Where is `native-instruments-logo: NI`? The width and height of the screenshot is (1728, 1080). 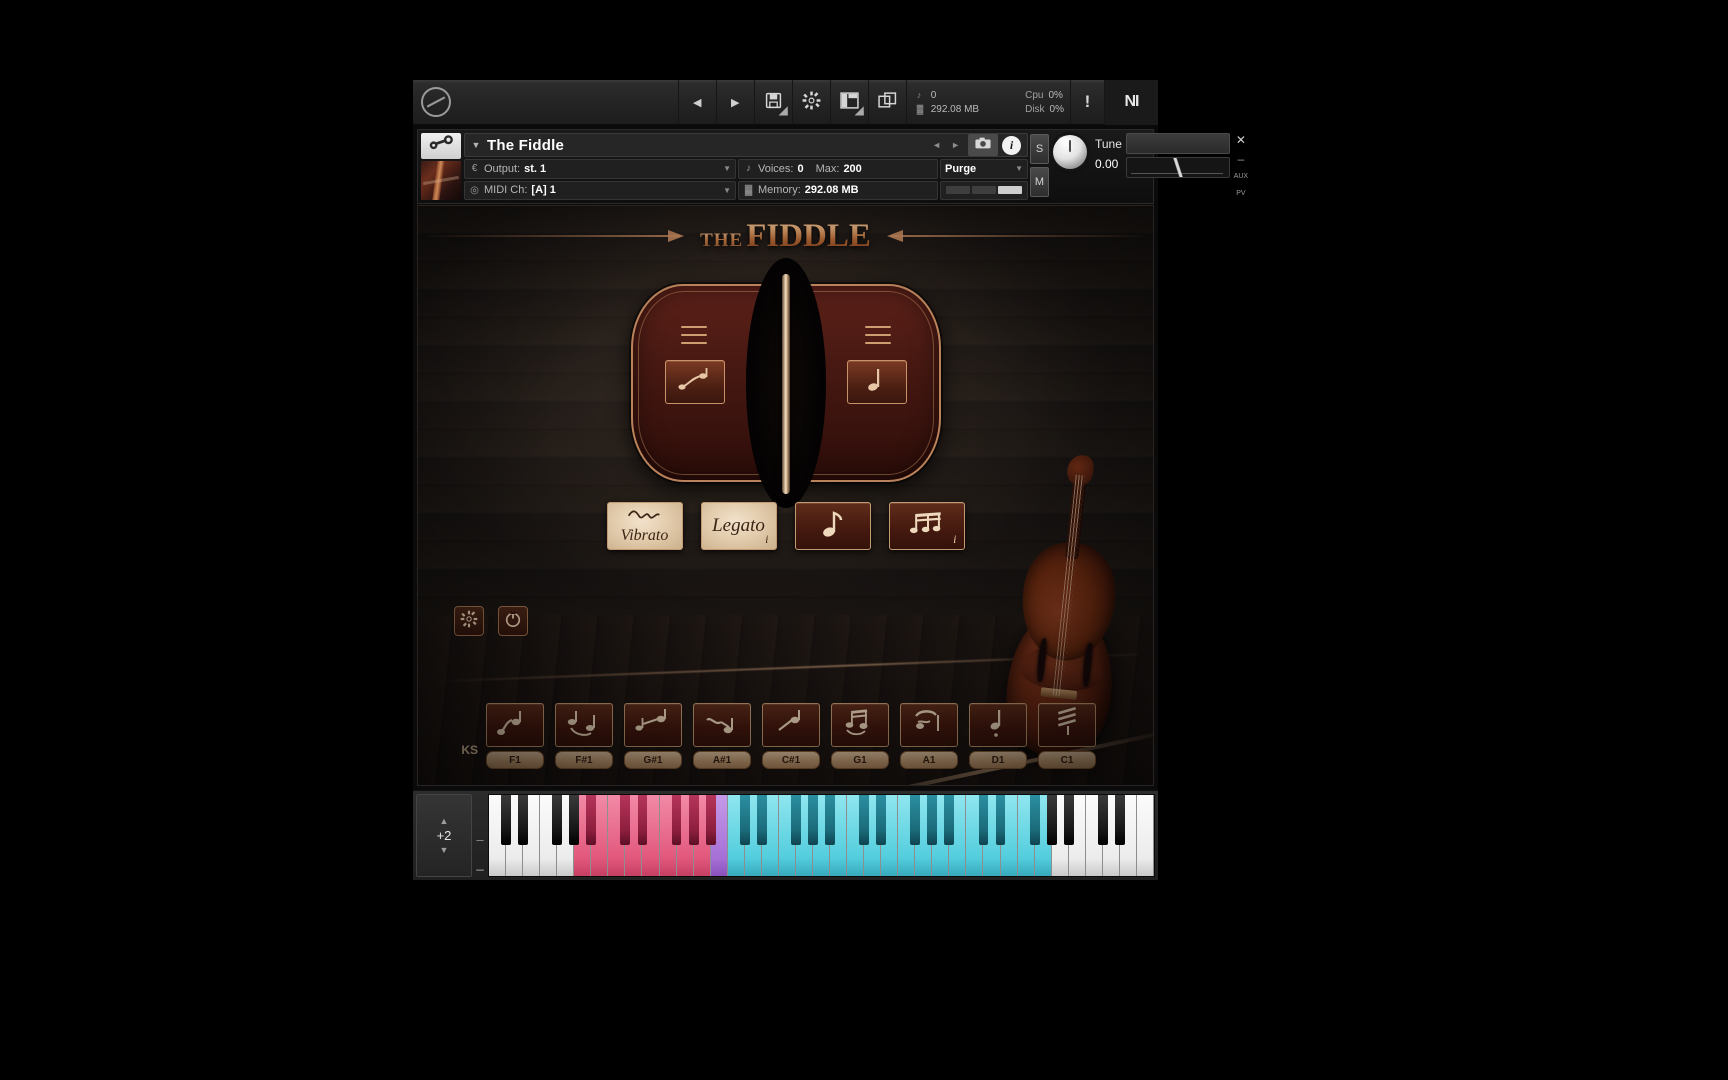 native-instruments-logo: NI is located at coordinates (1131, 102).